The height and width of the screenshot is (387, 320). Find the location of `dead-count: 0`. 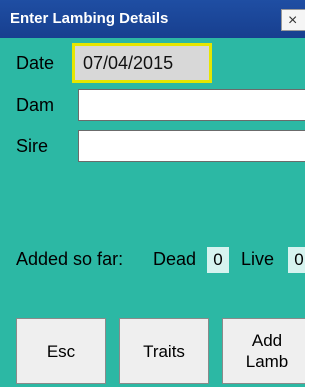

dead-count: 0 is located at coordinates (218, 260).